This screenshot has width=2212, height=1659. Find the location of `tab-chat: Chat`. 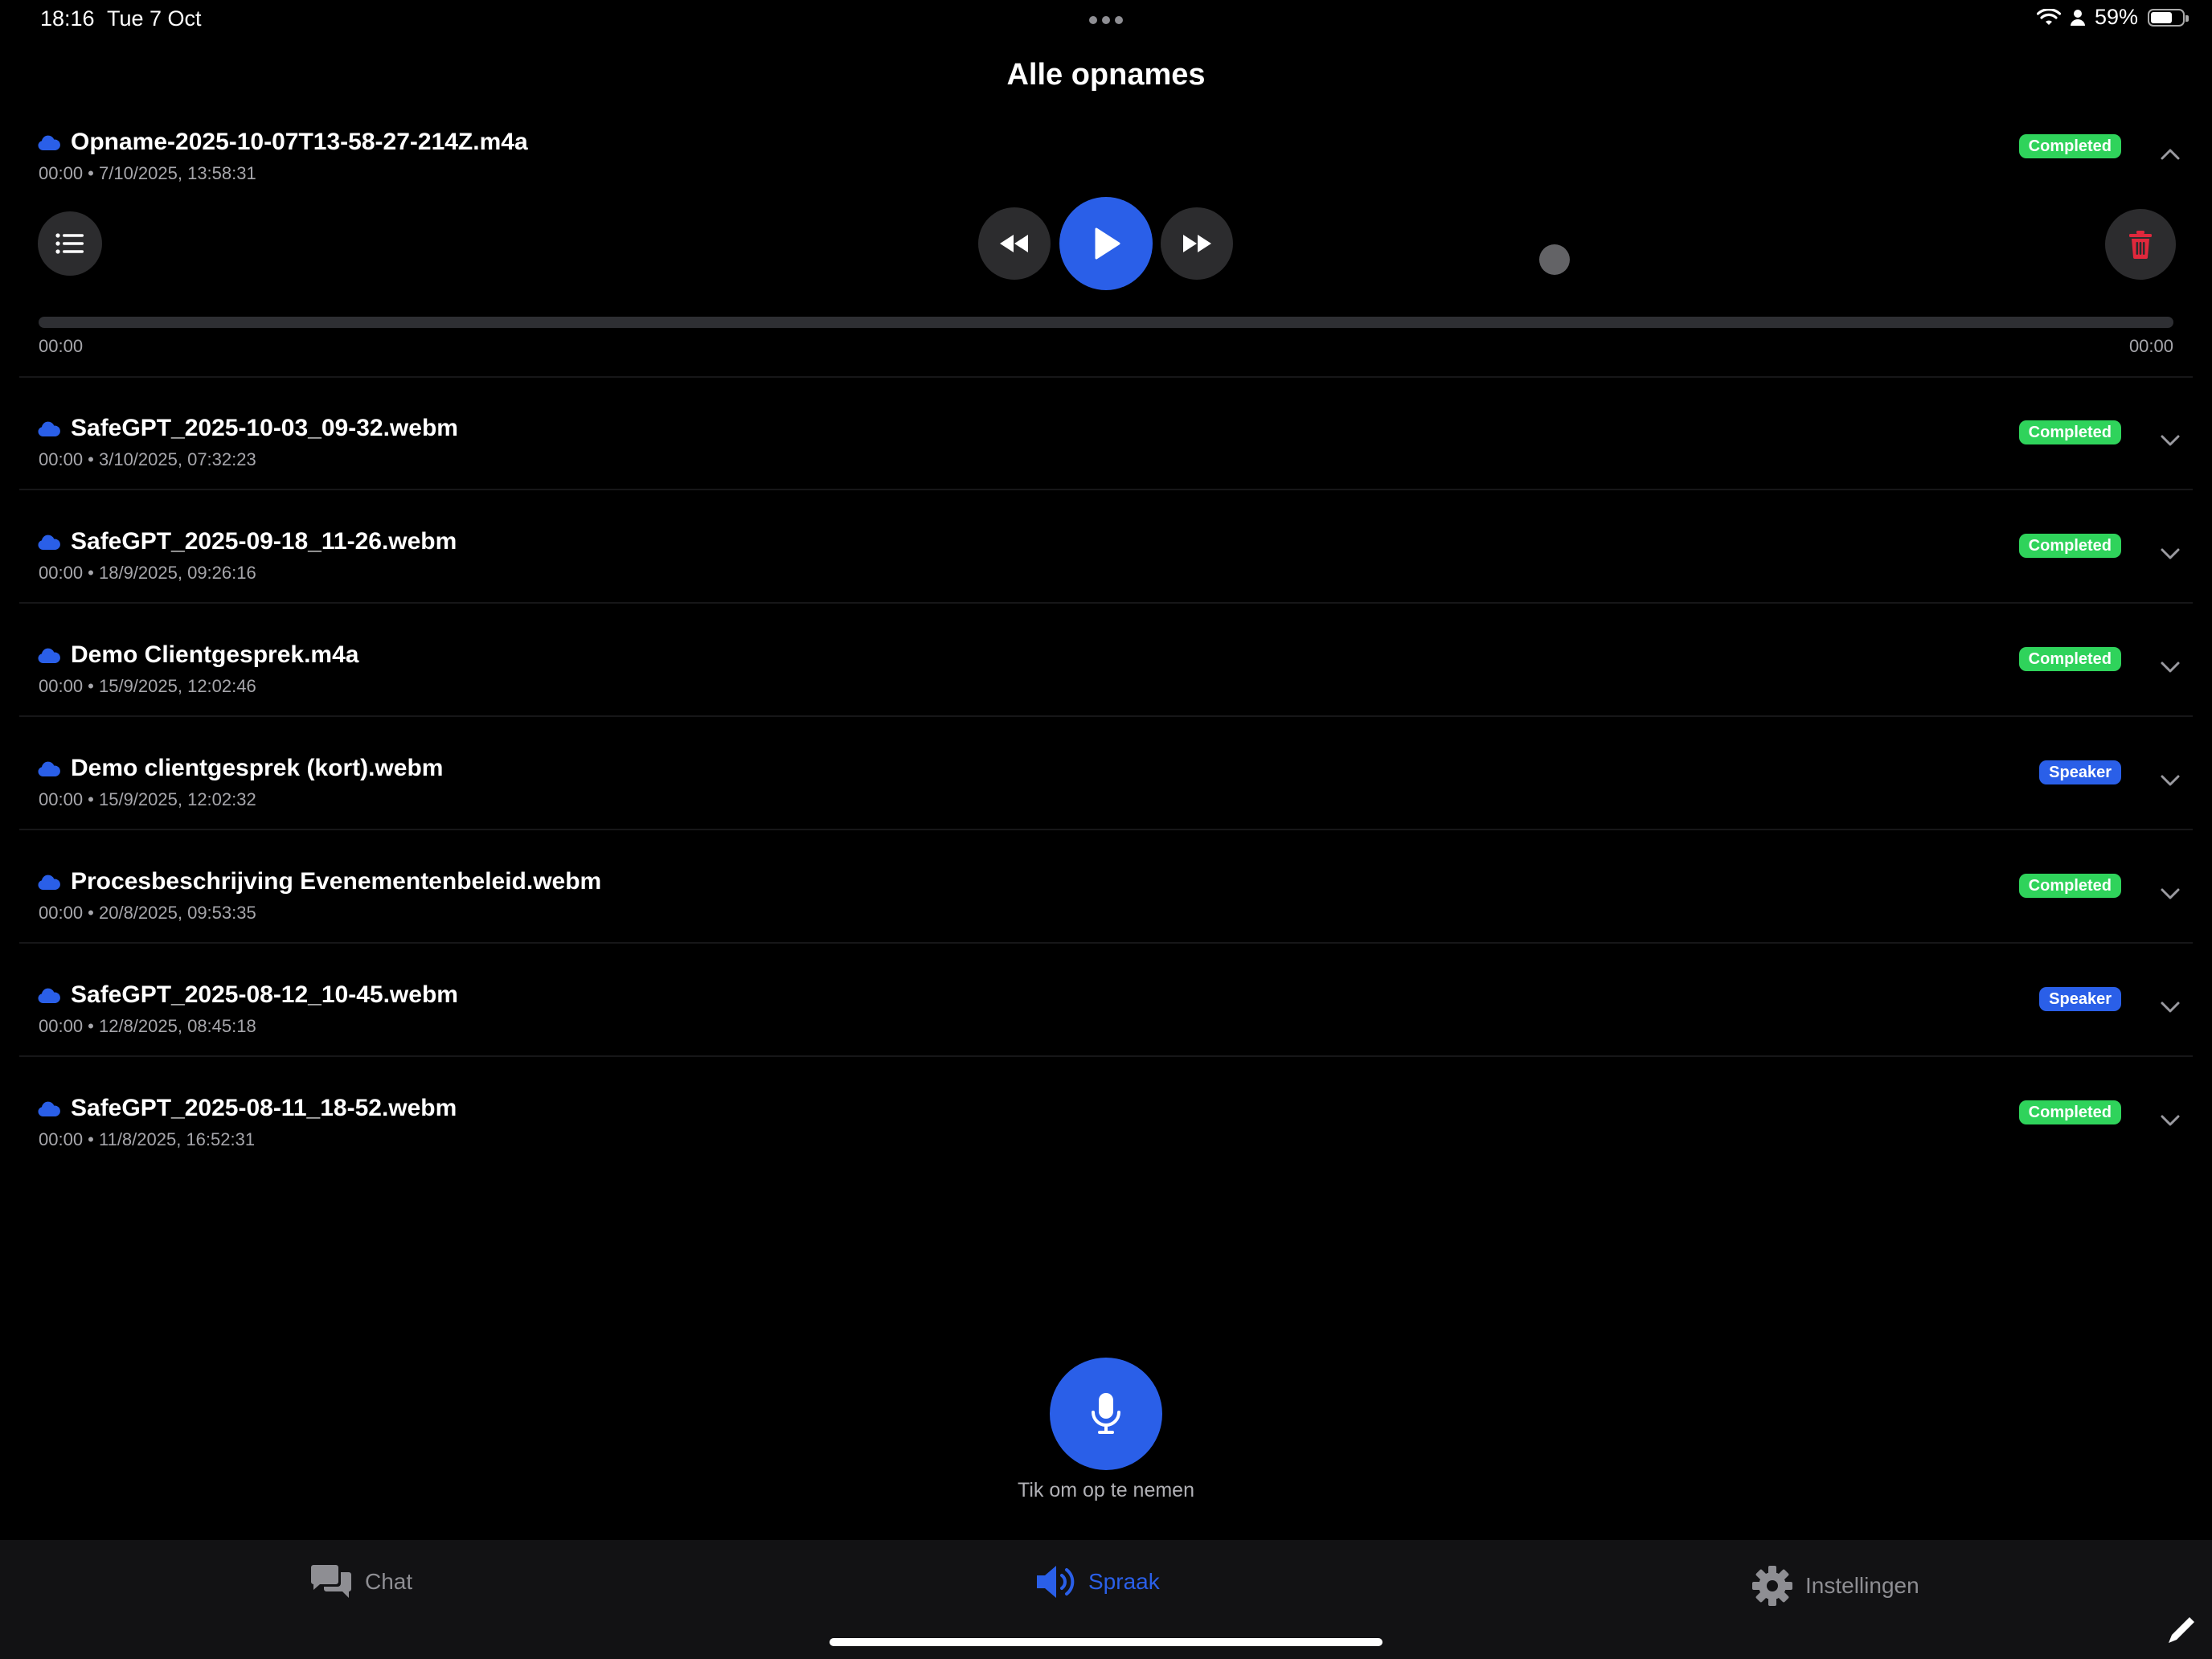

tab-chat: Chat is located at coordinates (360, 1582).